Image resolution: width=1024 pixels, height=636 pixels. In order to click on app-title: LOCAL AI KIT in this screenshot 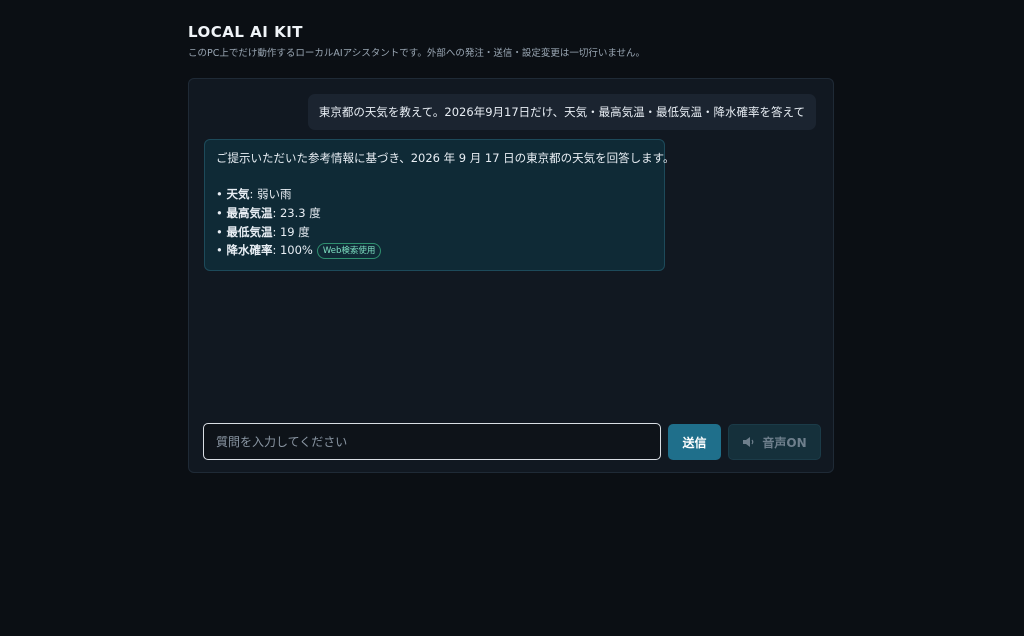, I will do `click(246, 32)`.